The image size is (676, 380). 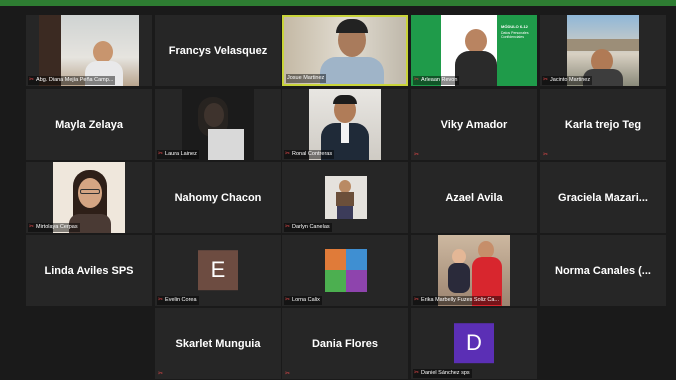 I want to click on avatar: E, so click(x=218, y=269).